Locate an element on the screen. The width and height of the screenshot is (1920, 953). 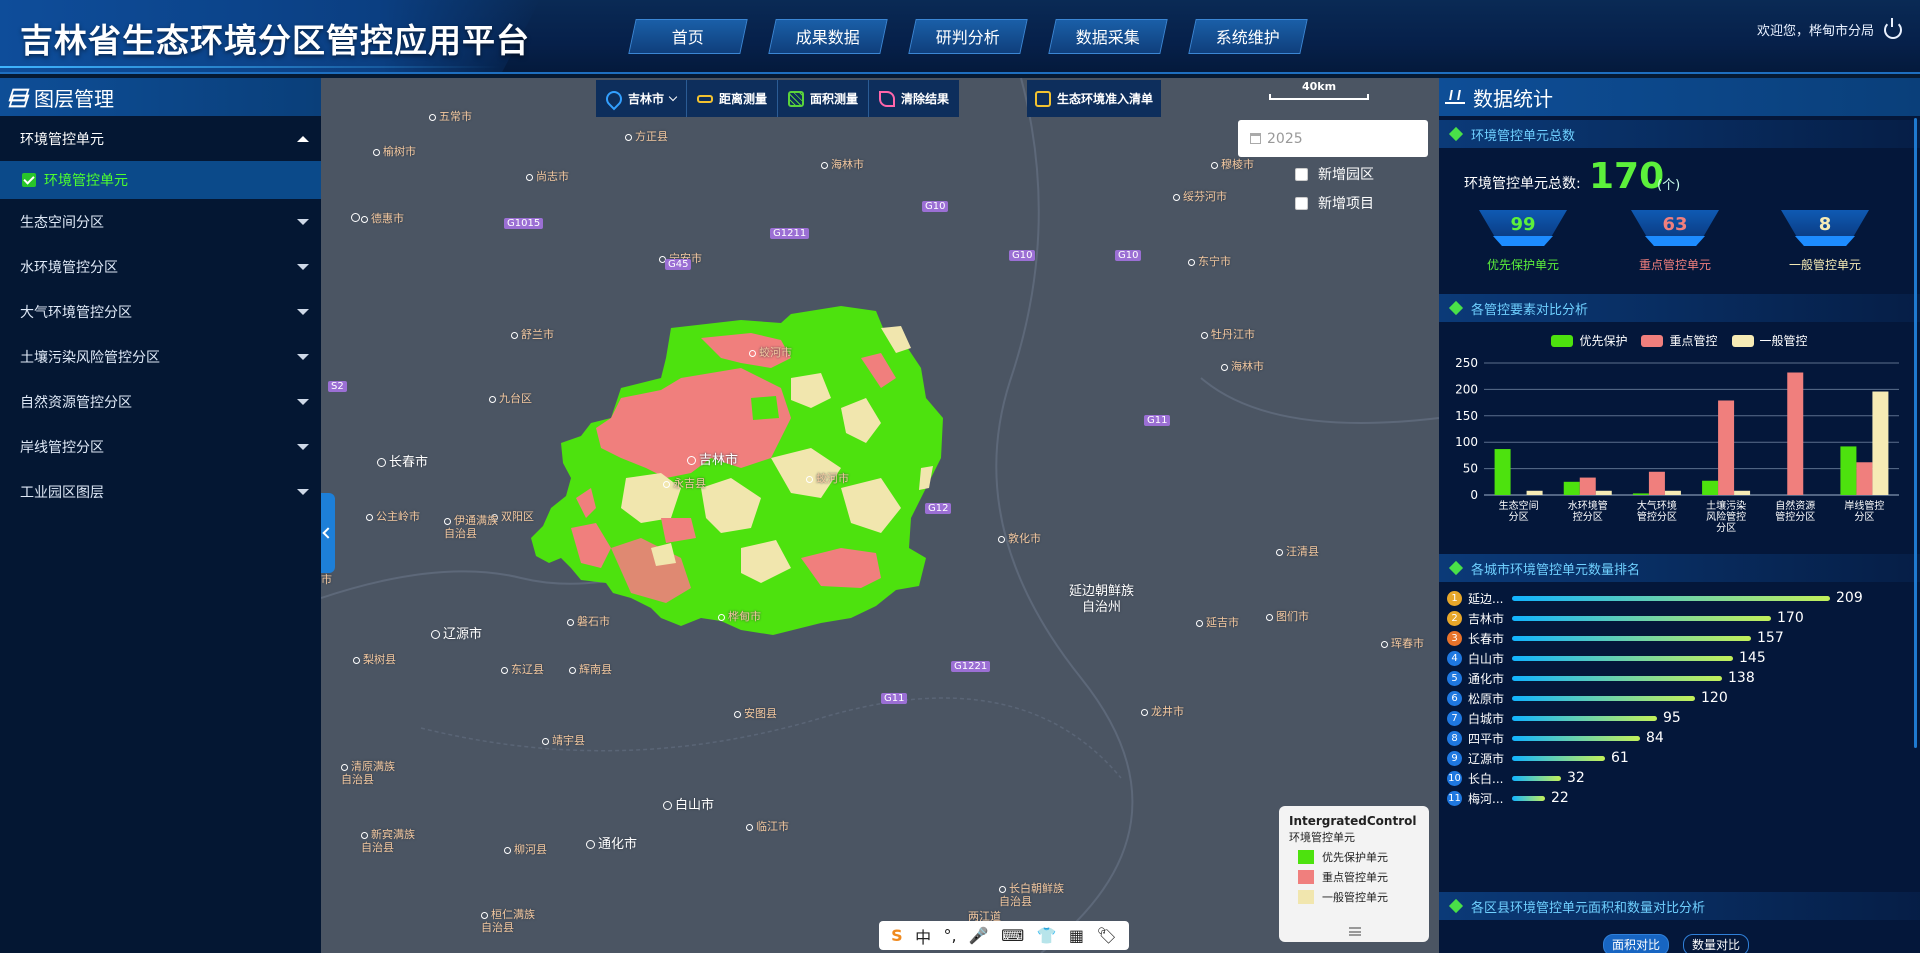
ranking-row: 11 梅河... 22 is located at coordinates (1508, 798).